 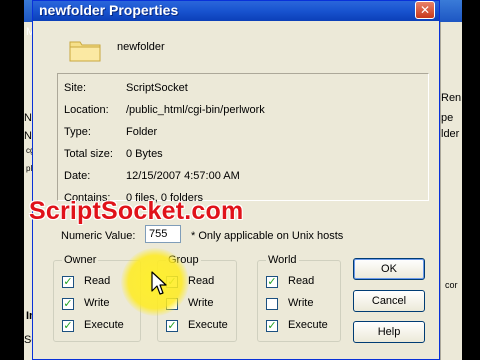 I want to click on info-label: Location:, so click(x=86, y=110).